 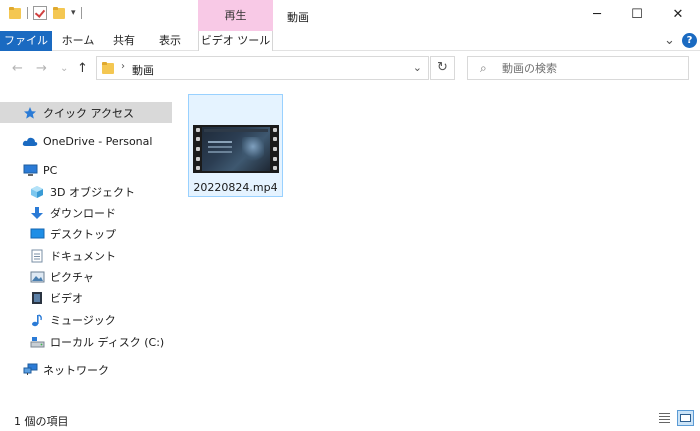 What do you see at coordinates (83, 320) in the screenshot?
I see `sidebar-item-label: ミュージック` at bounding box center [83, 320].